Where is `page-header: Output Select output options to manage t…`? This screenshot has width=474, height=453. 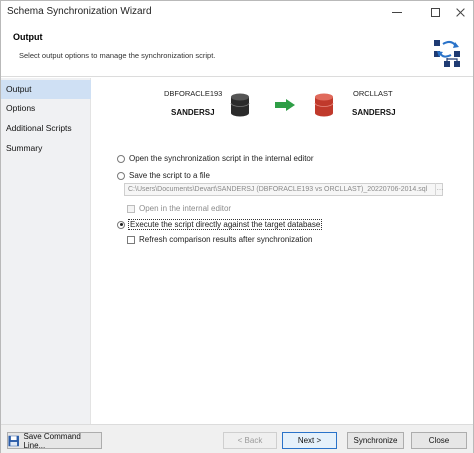 page-header: Output Select output options to manage t… is located at coordinates (237, 50).